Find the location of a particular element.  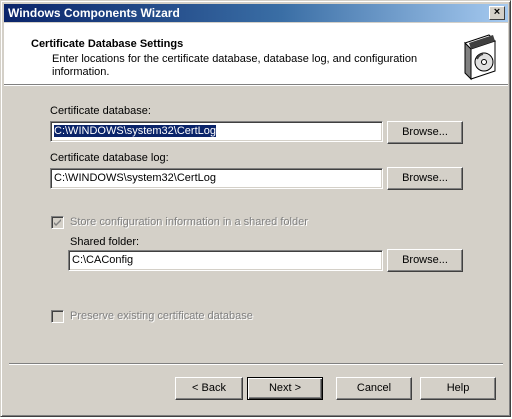

cert-db-value: C:\WINDOWS\system32\CertLog is located at coordinates (135, 131).